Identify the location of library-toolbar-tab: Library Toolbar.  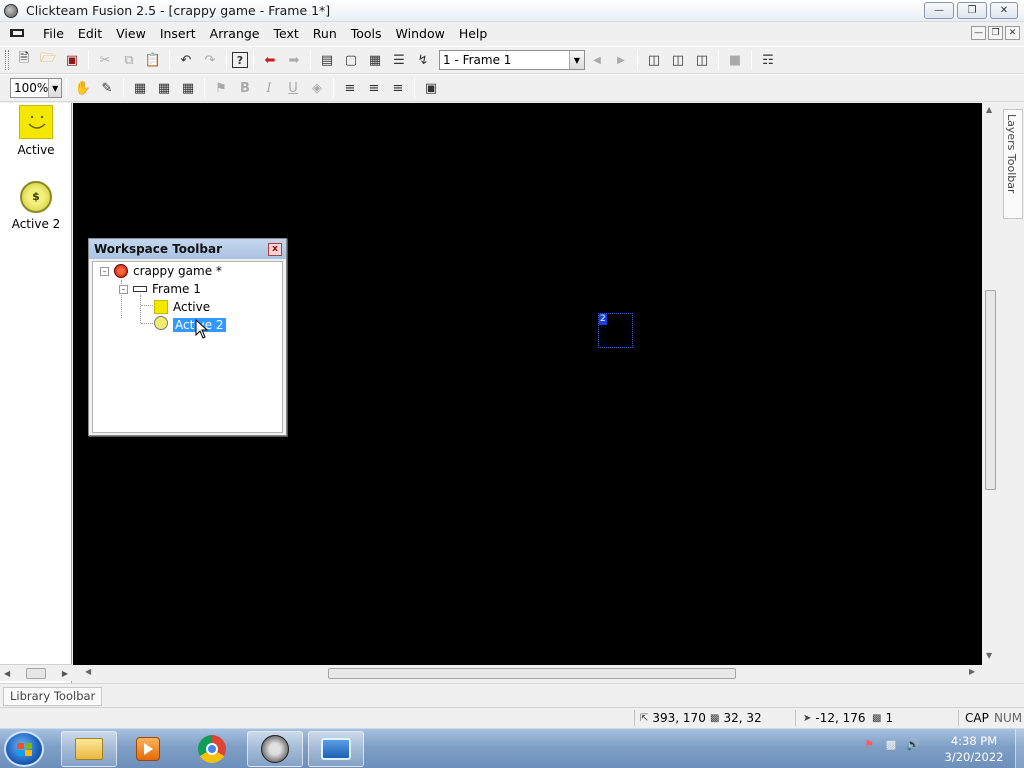
(53, 696).